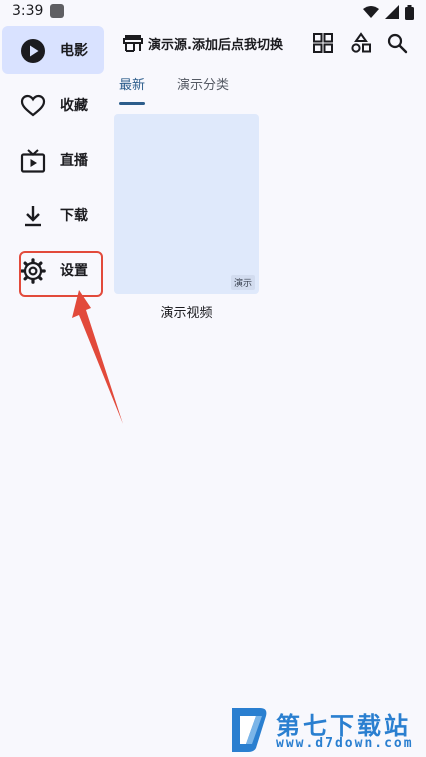 The width and height of the screenshot is (426, 757). Describe the element at coordinates (249, 730) in the screenshot. I see `d7-logo-icon` at that location.